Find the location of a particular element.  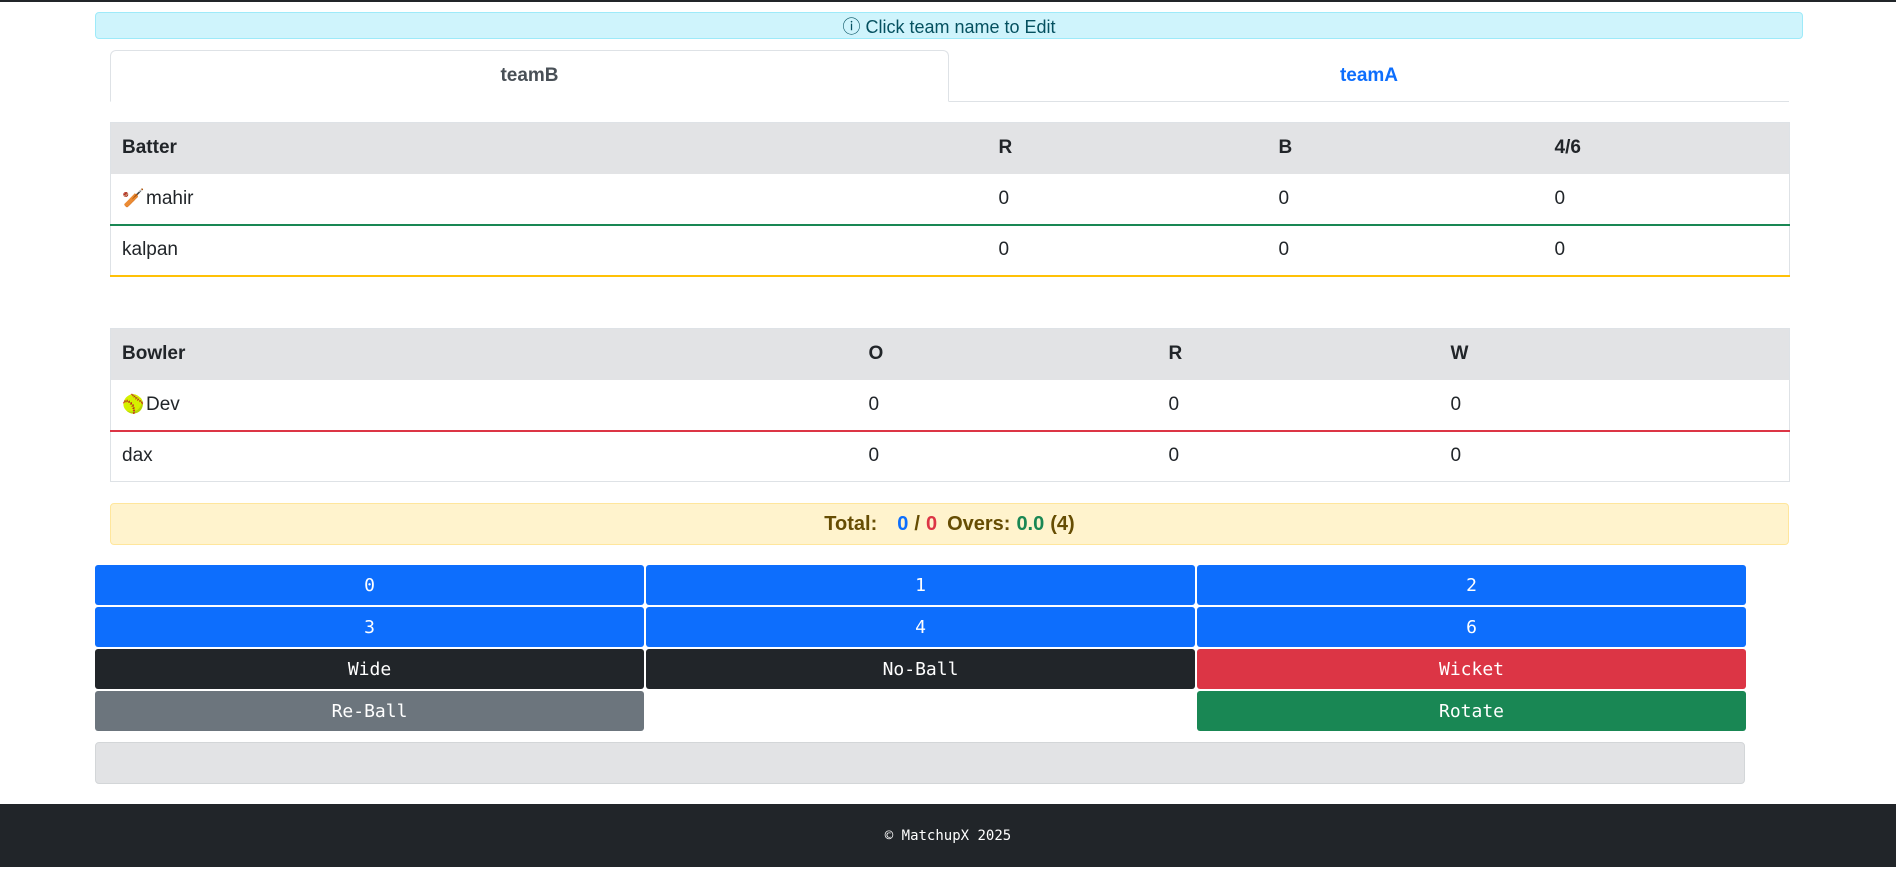

bowling-header-row: Bowler O R W is located at coordinates (950, 354).